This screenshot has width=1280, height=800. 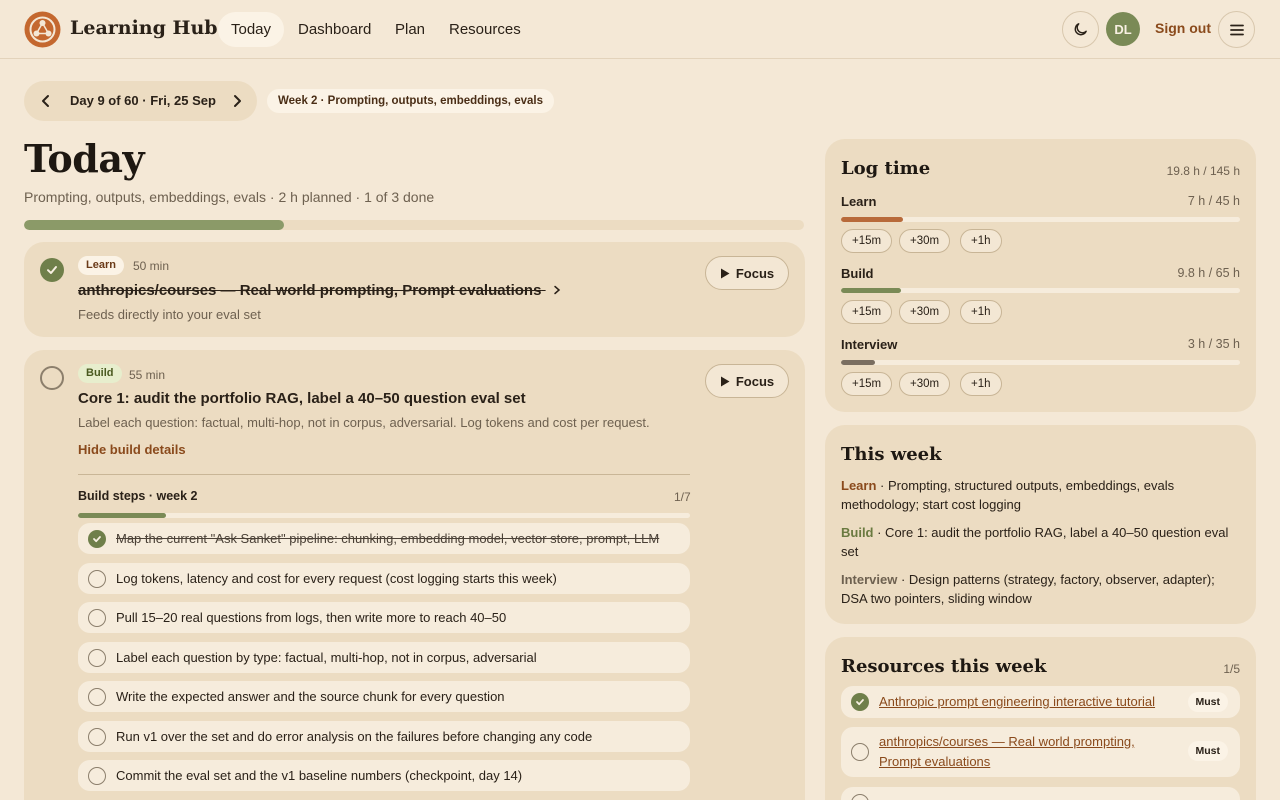 What do you see at coordinates (1080, 29) in the screenshot?
I see `theme-toggle-button` at bounding box center [1080, 29].